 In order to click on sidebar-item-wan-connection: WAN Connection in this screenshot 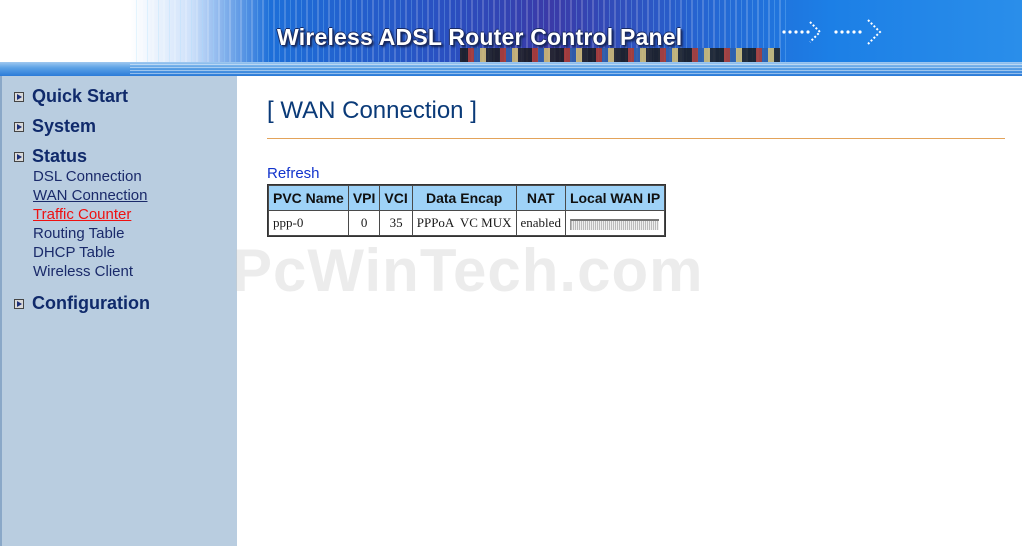, I will do `click(90, 195)`.